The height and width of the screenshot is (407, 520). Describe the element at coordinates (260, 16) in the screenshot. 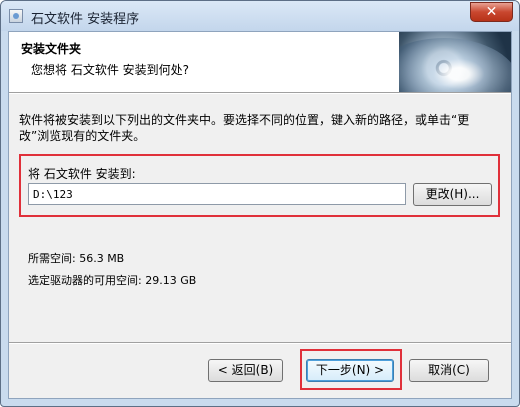

I see `title-bar: 石文软件 安装程序 ✕` at that location.